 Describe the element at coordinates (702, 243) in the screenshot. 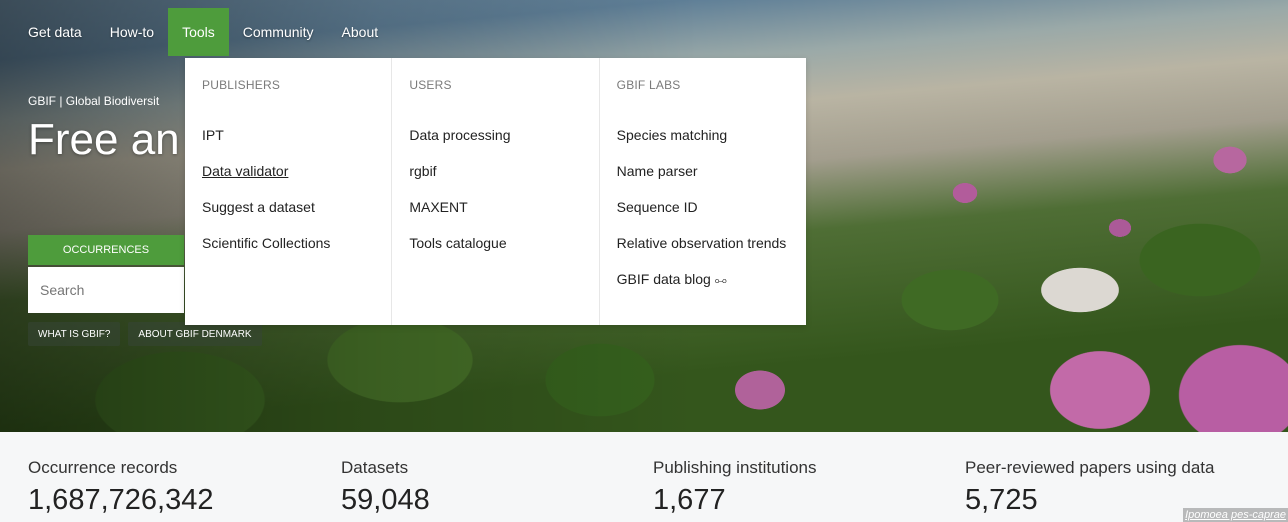

I see `menu-link-relative-observation-trends: Relative observation trends` at that location.